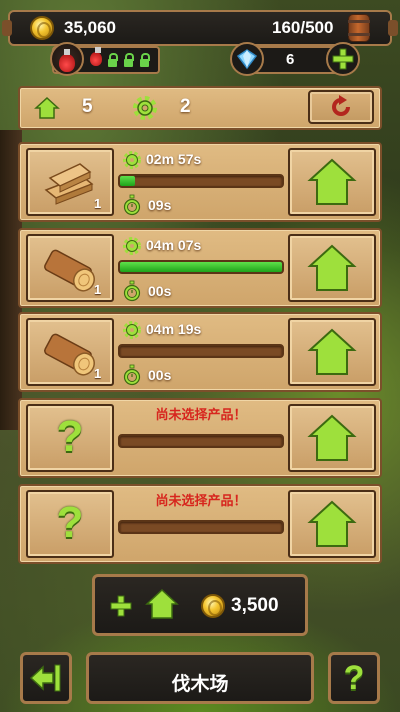 Image resolution: width=400 pixels, height=712 pixels. Describe the element at coordinates (90, 27) in the screenshot. I see `coin-count: 35,060` at that location.